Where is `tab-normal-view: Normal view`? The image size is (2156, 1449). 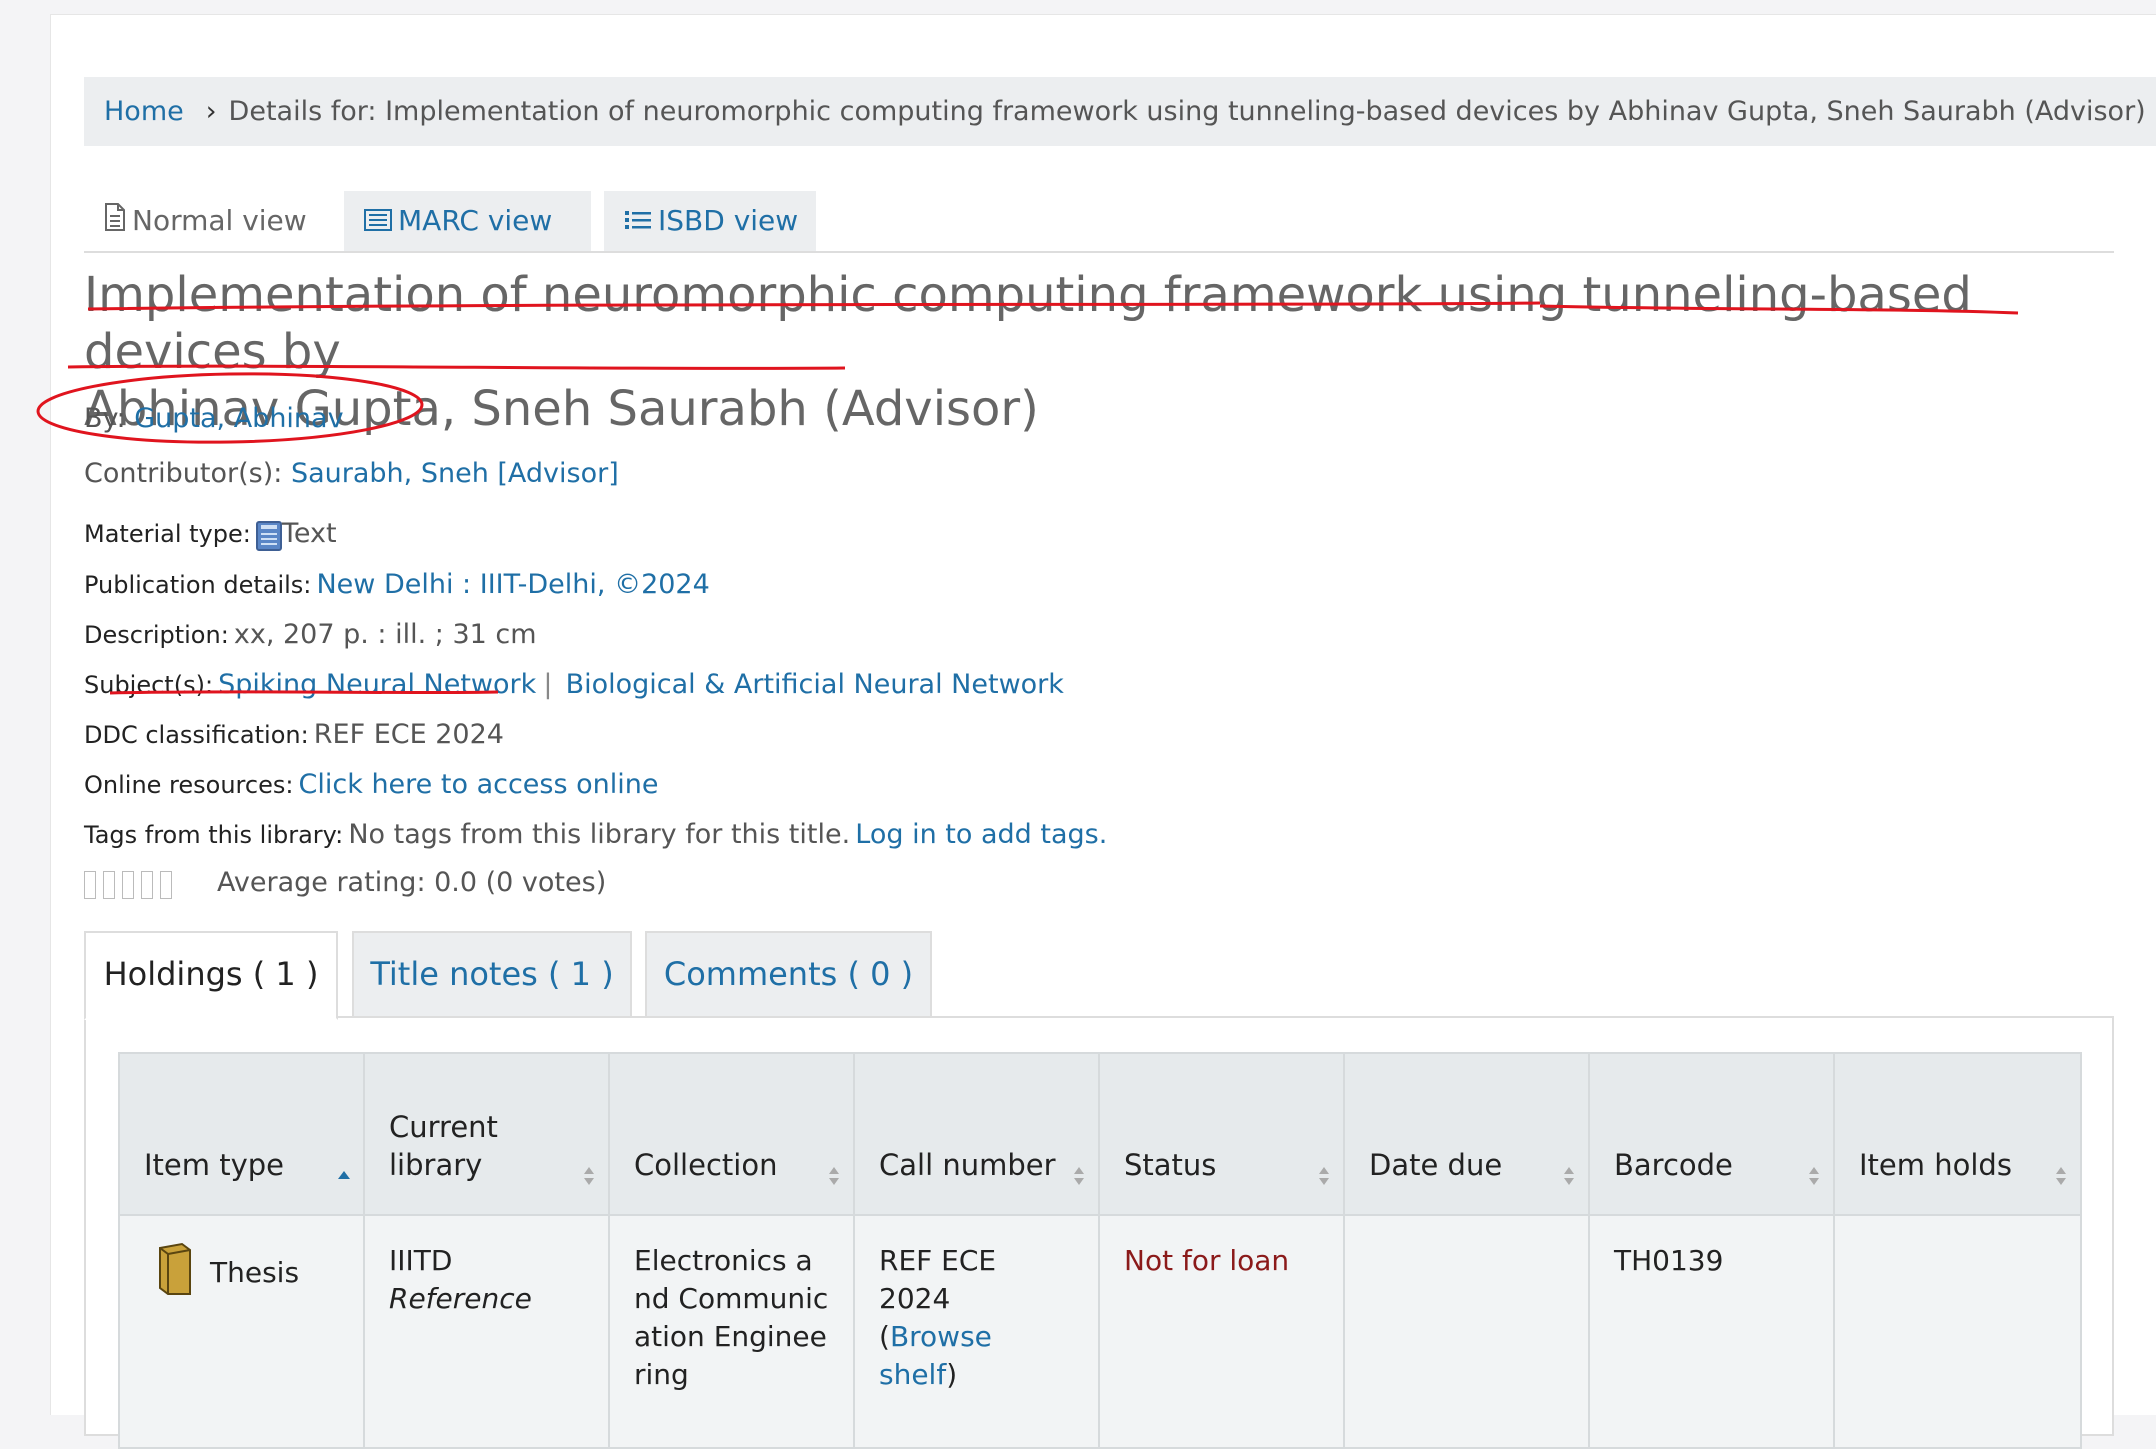
tab-normal-view: Normal view is located at coordinates (212, 221).